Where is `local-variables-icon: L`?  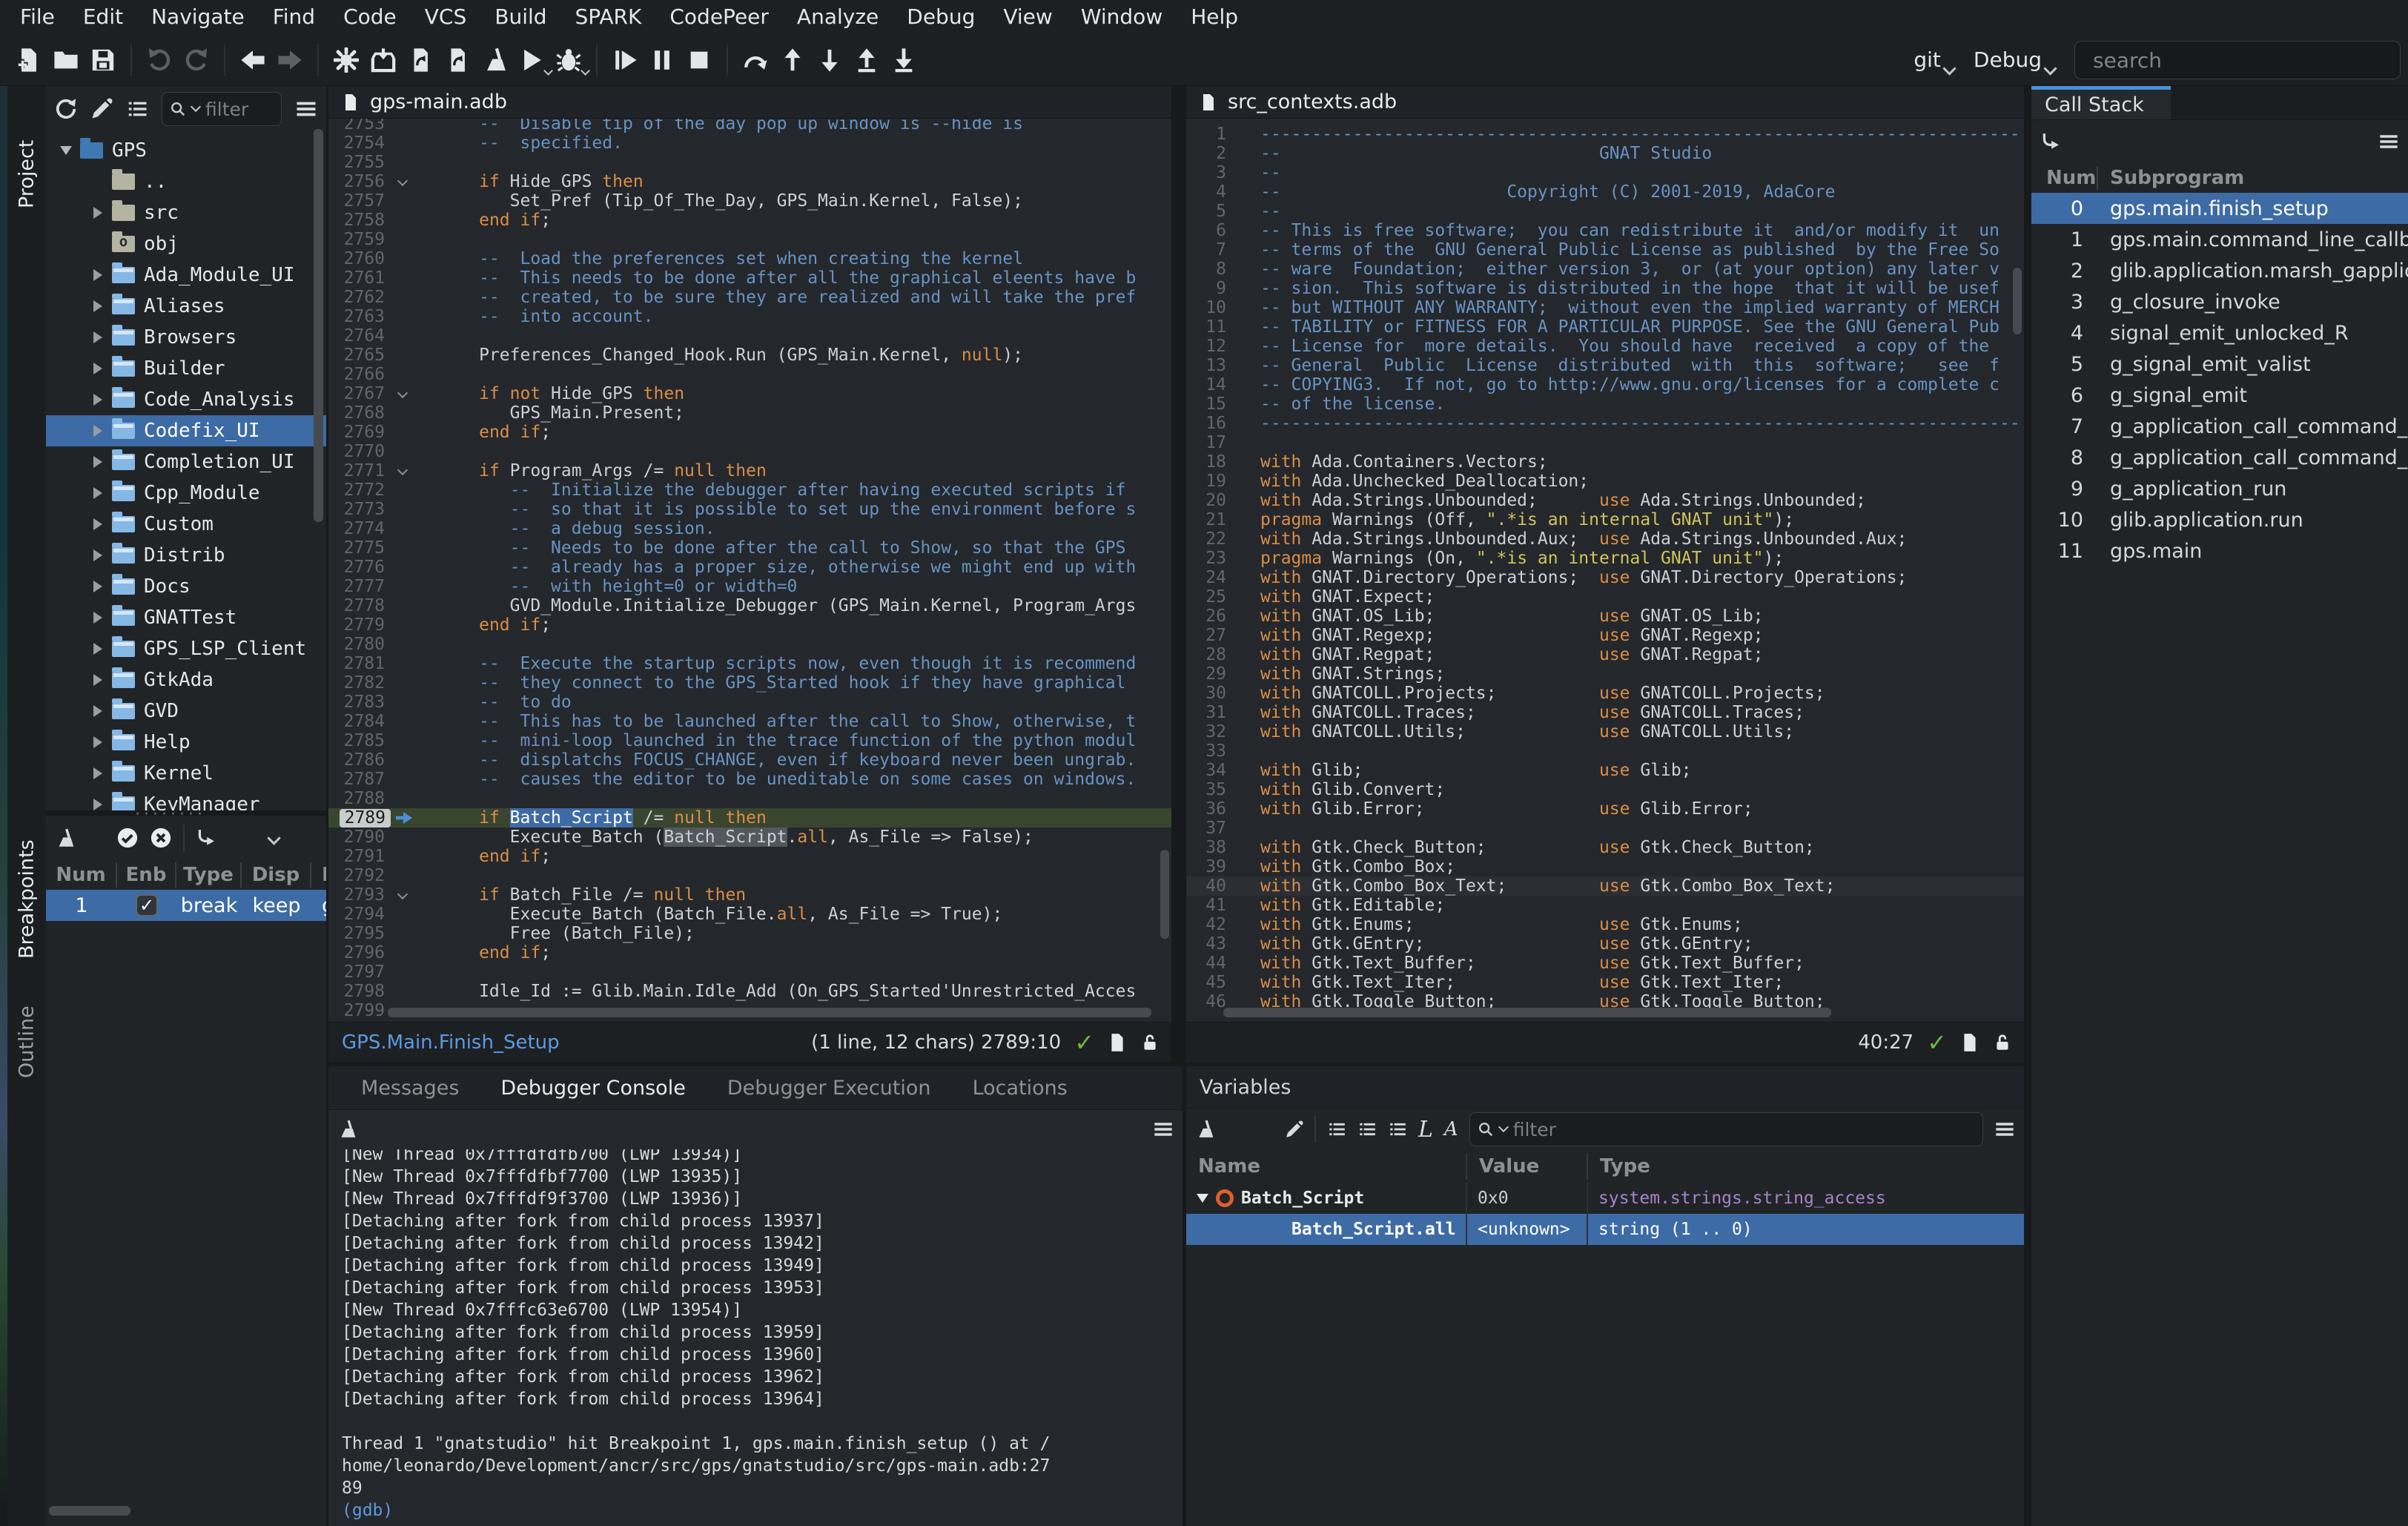 local-variables-icon: L is located at coordinates (1425, 1130).